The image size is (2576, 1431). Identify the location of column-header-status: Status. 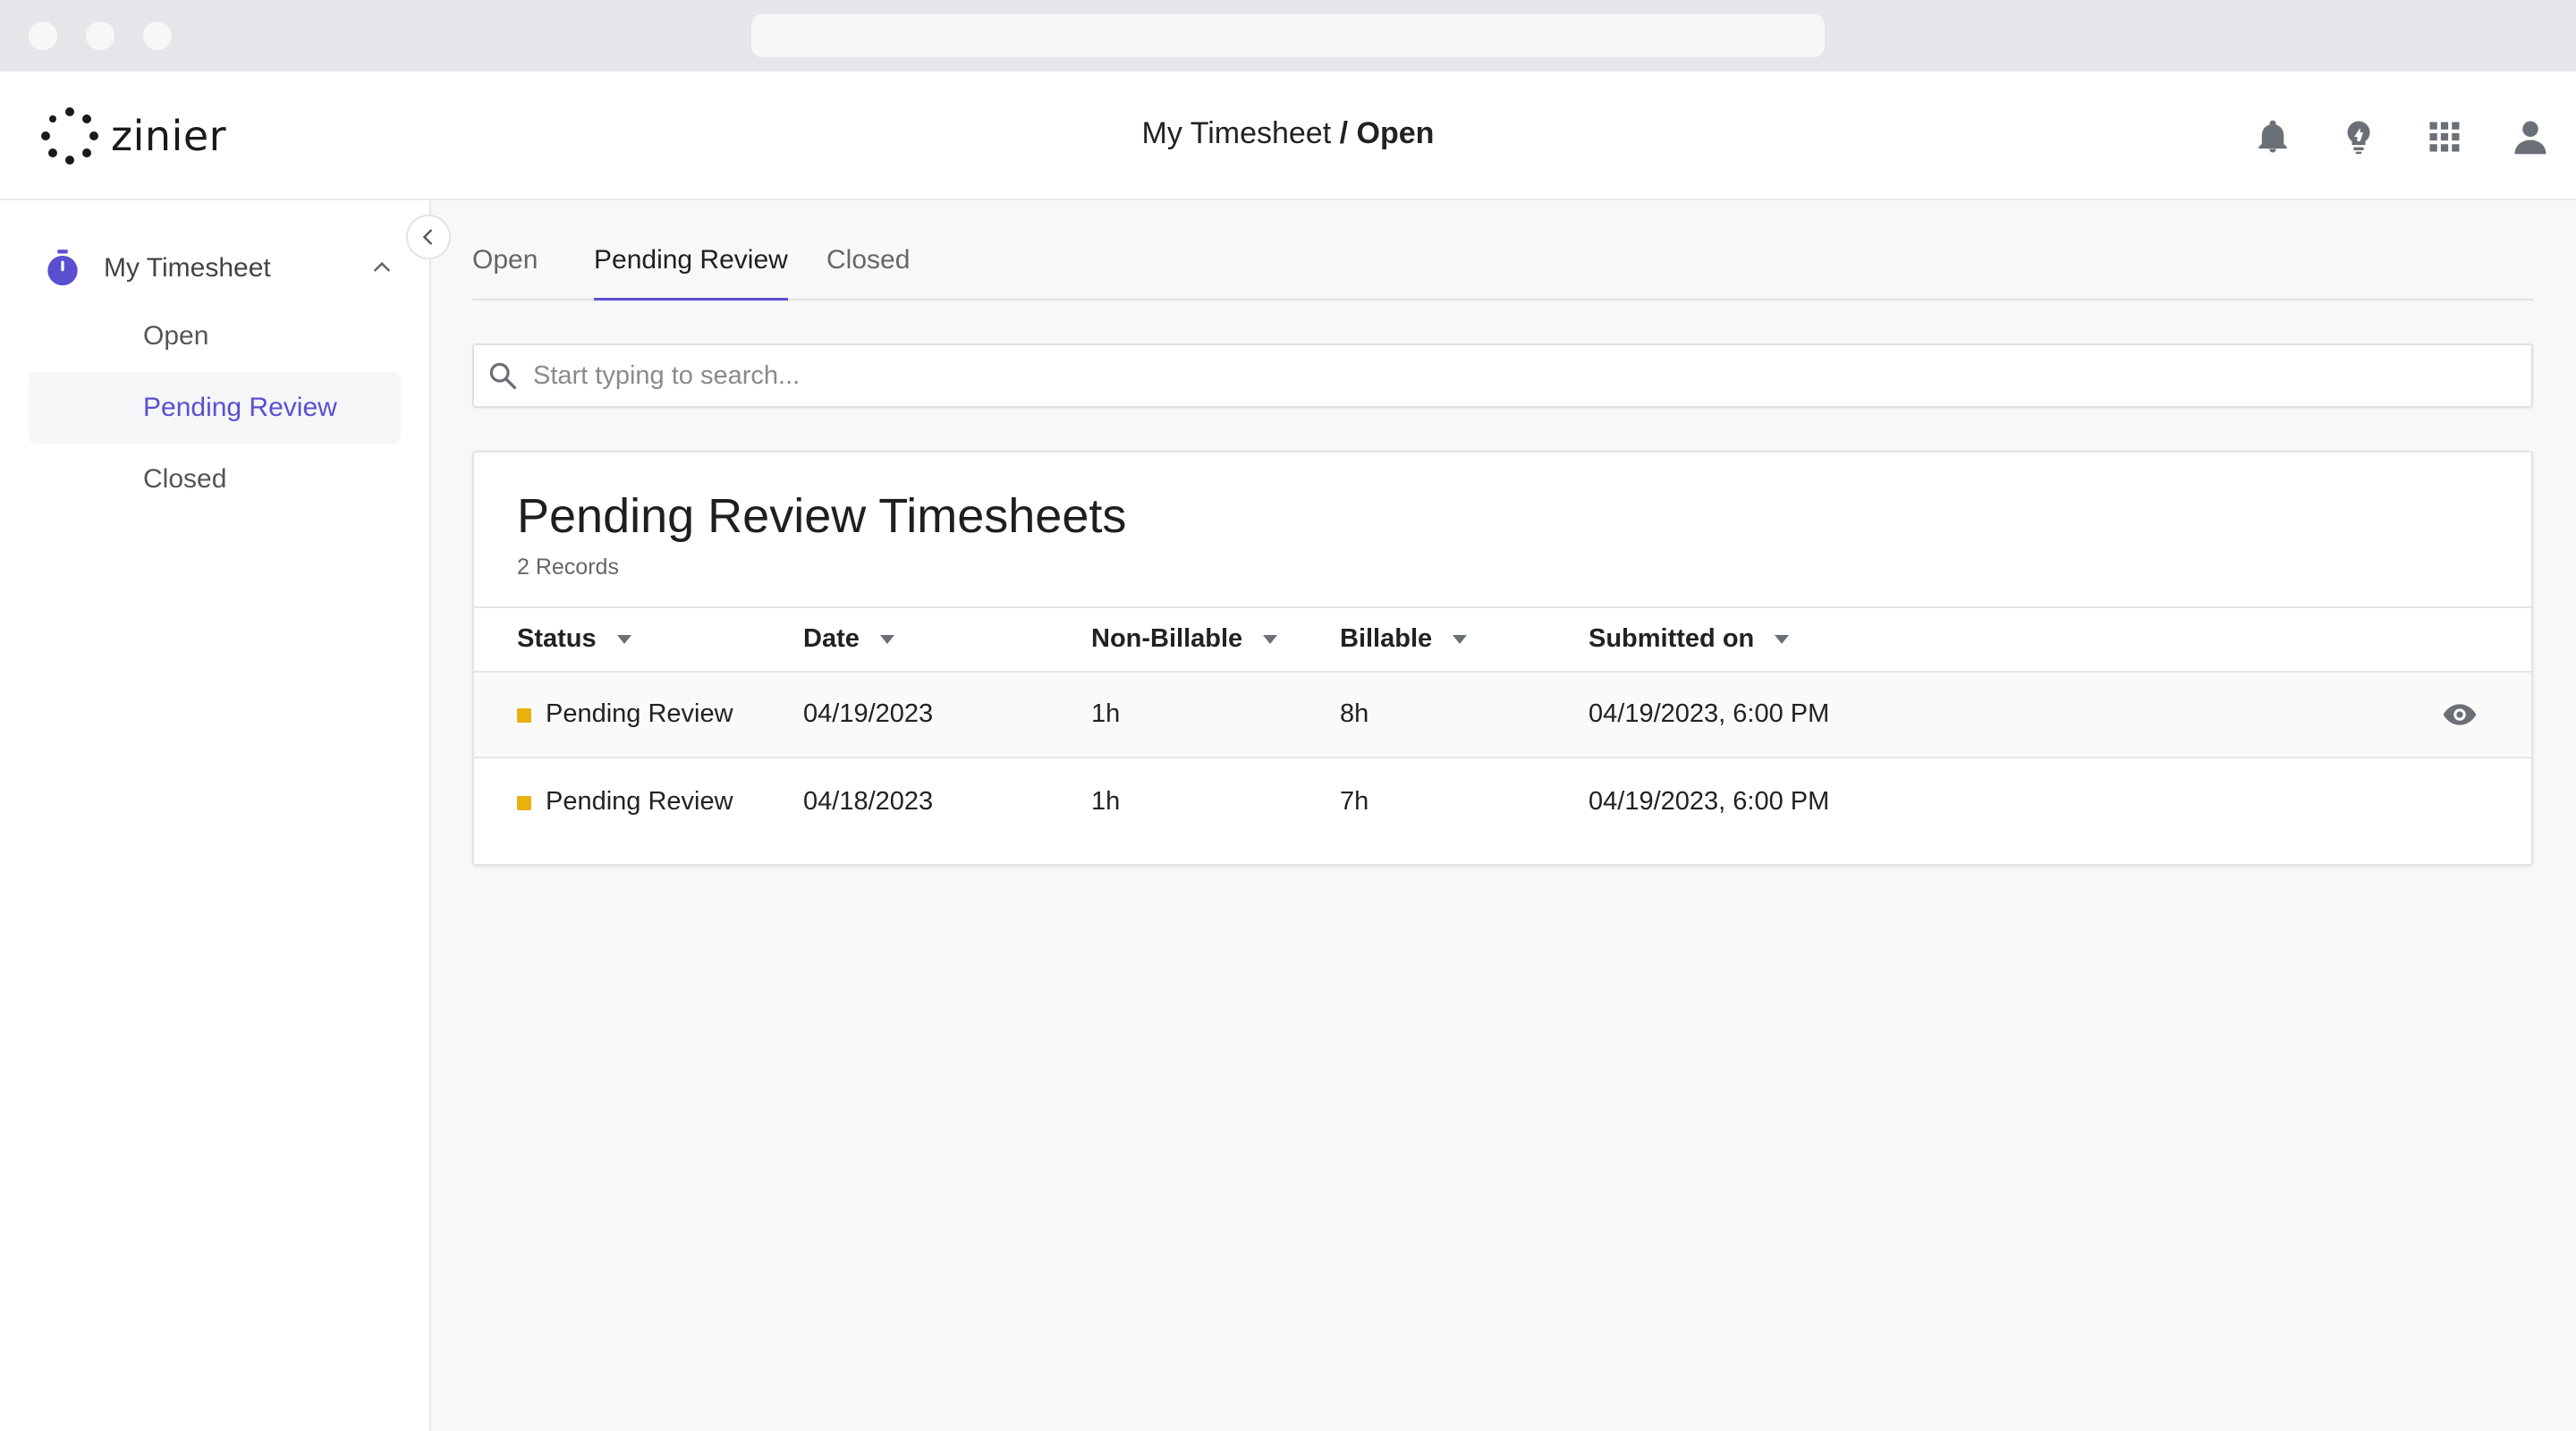
(574, 639).